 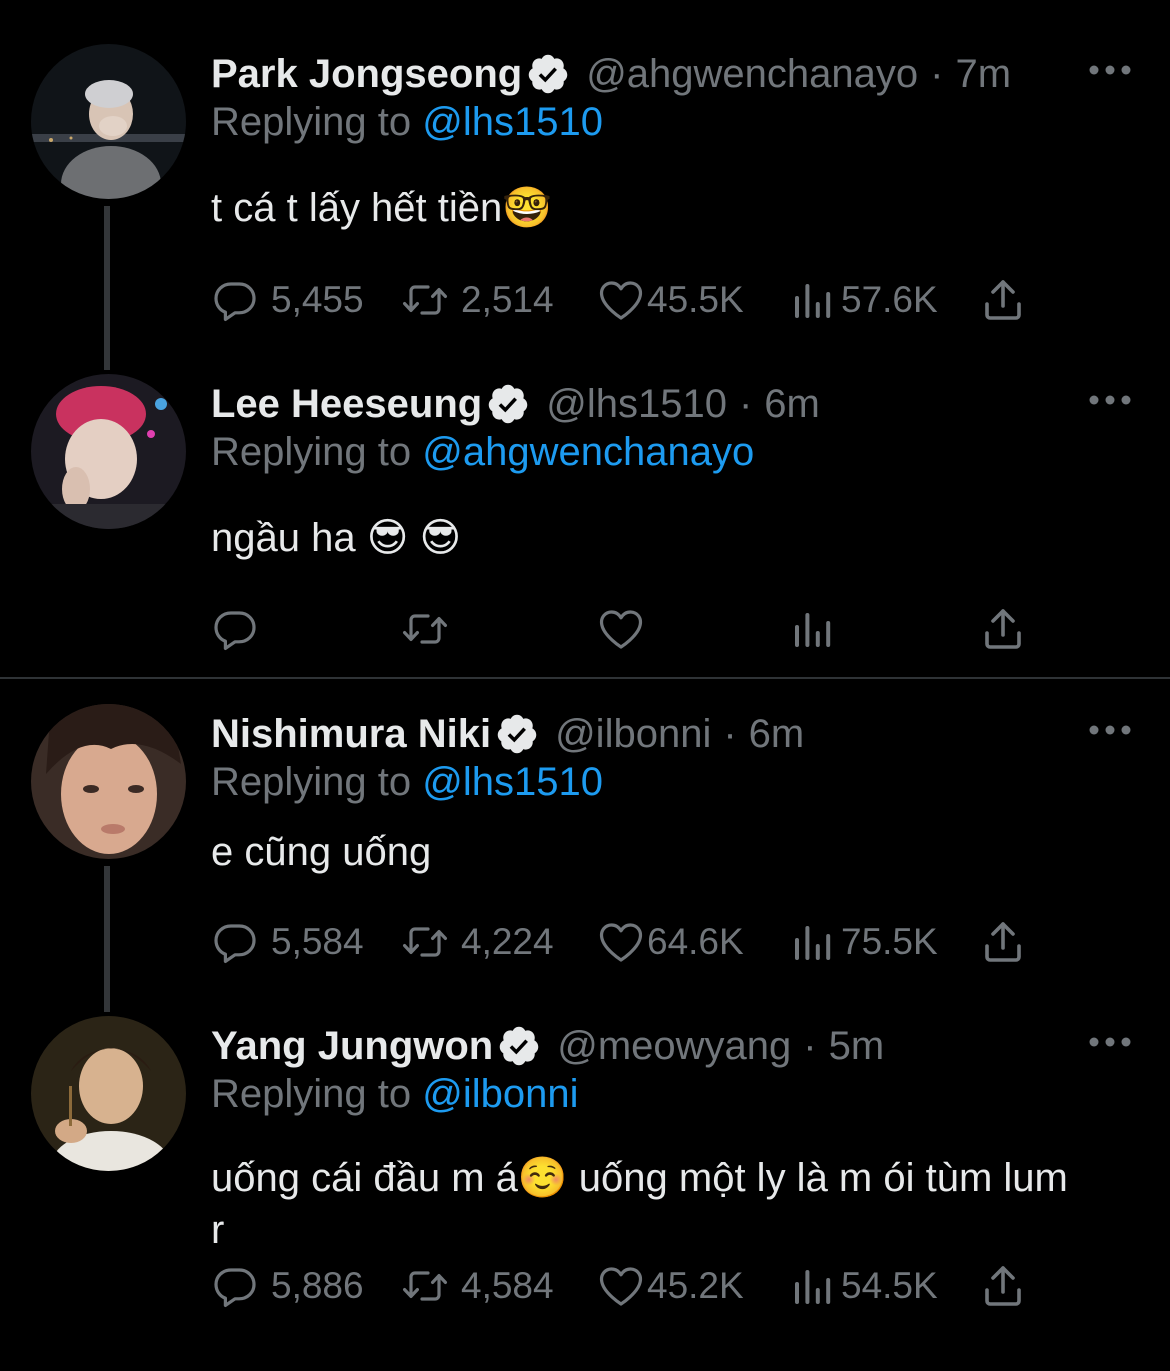 What do you see at coordinates (382, 208) in the screenshot?
I see `tweet-text: t cá t lấy hết tiền🤓` at bounding box center [382, 208].